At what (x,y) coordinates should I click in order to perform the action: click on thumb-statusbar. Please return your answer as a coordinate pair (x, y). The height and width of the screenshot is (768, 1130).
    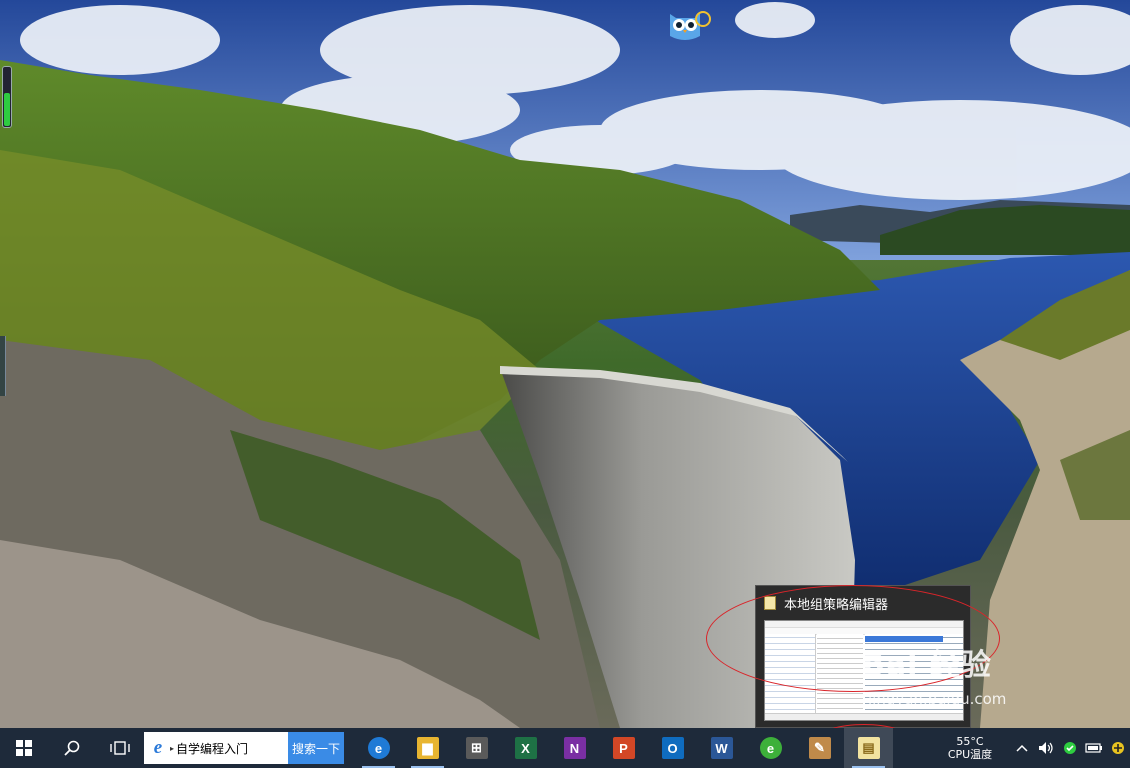
    Looking at the image, I should click on (864, 716).